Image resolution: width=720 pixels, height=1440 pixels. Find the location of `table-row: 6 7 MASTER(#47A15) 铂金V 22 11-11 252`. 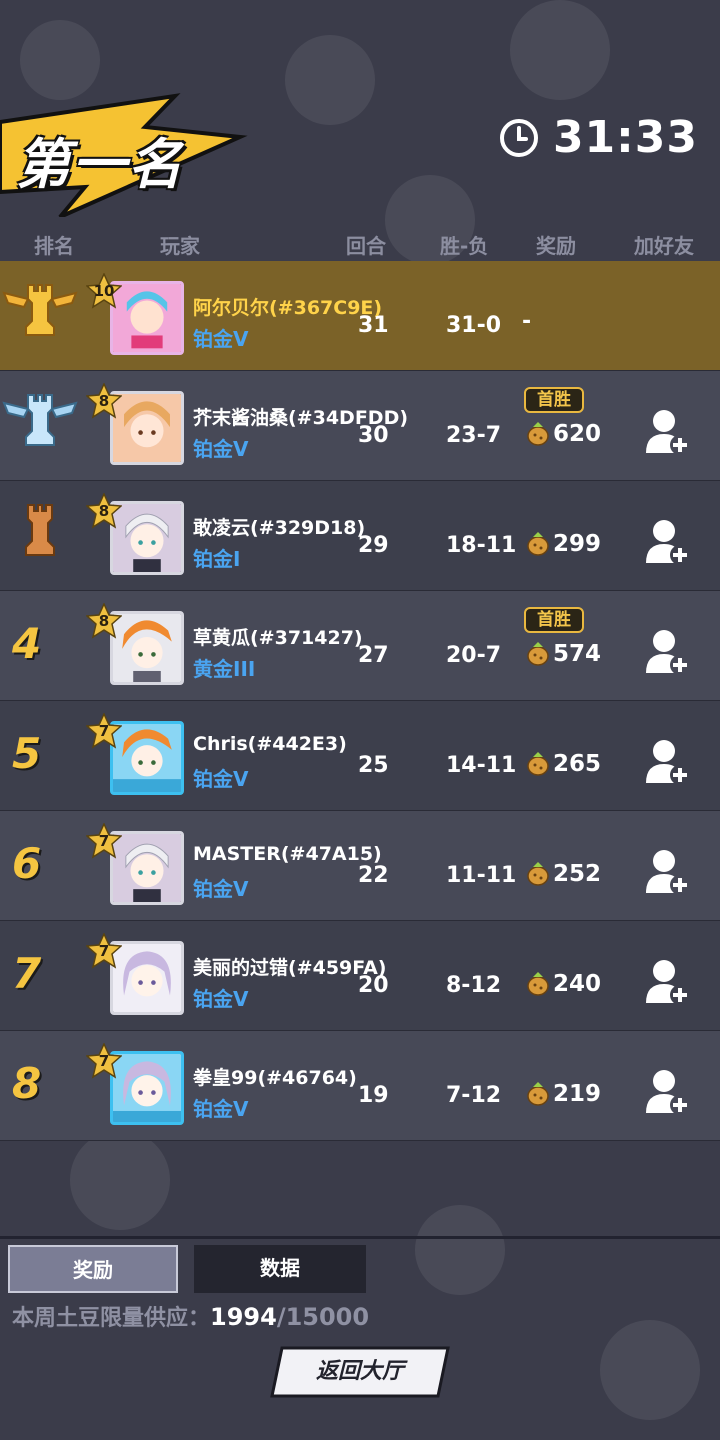

table-row: 6 7 MASTER(#47A15) 铂金V 22 11-11 252 is located at coordinates (360, 866).